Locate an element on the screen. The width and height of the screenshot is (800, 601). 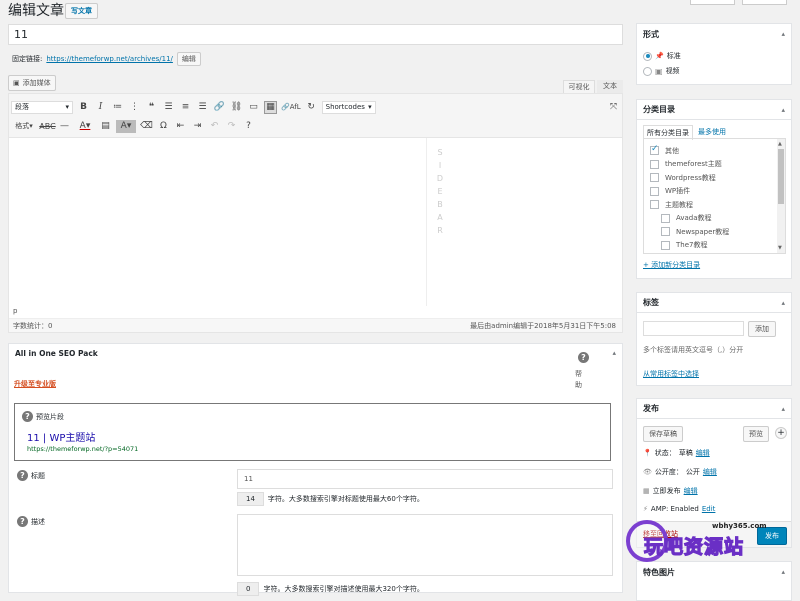
sidebar-placeholder: SIDEBAR is located at coordinates (440, 191).